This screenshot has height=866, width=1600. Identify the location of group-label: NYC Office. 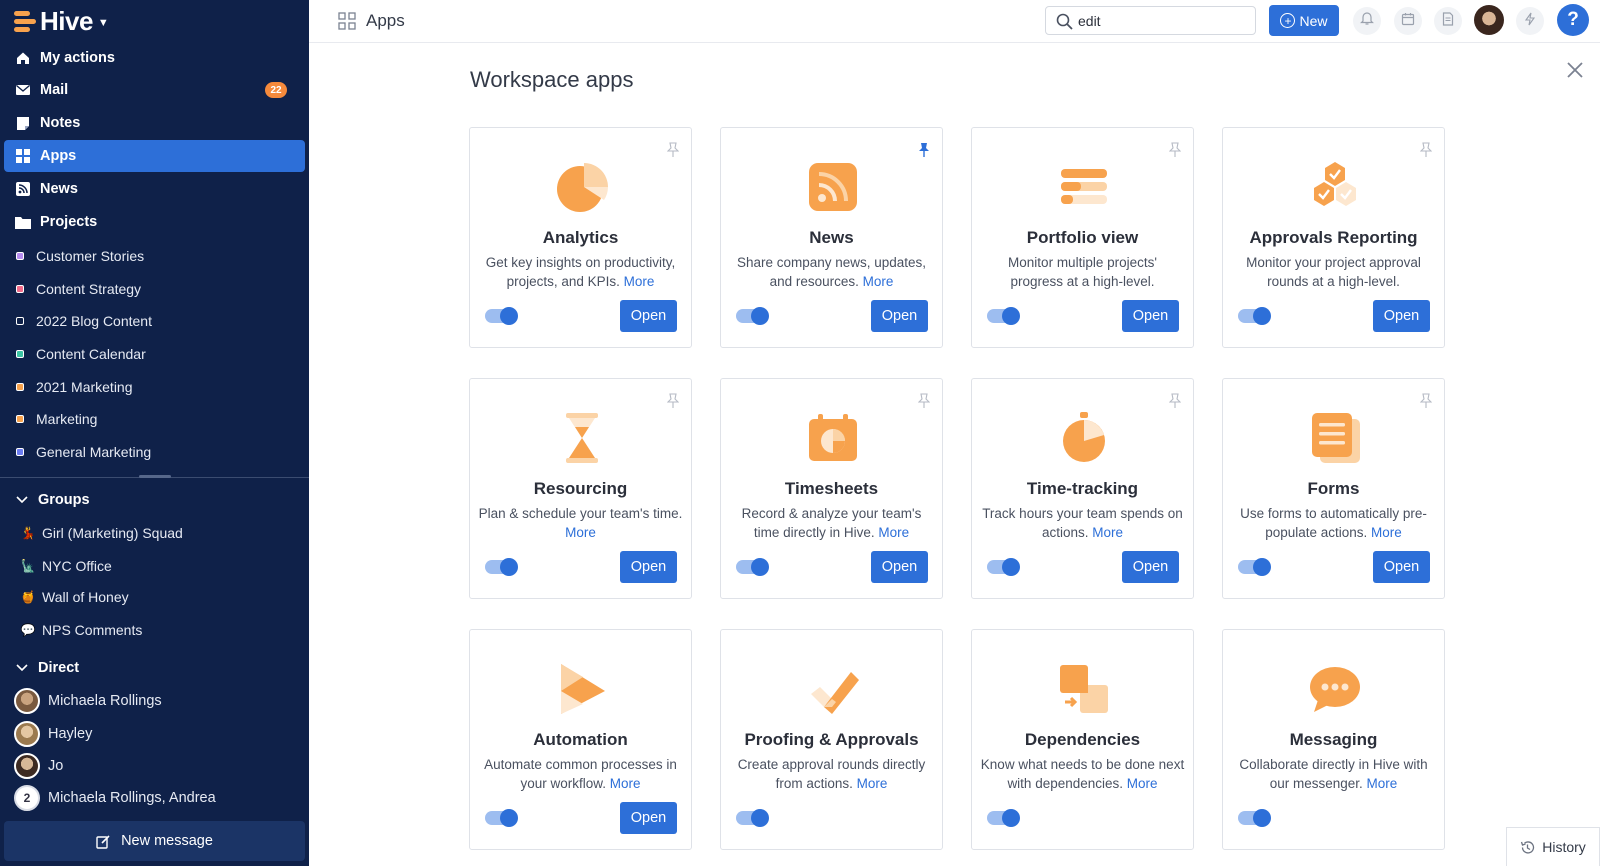
(77, 566).